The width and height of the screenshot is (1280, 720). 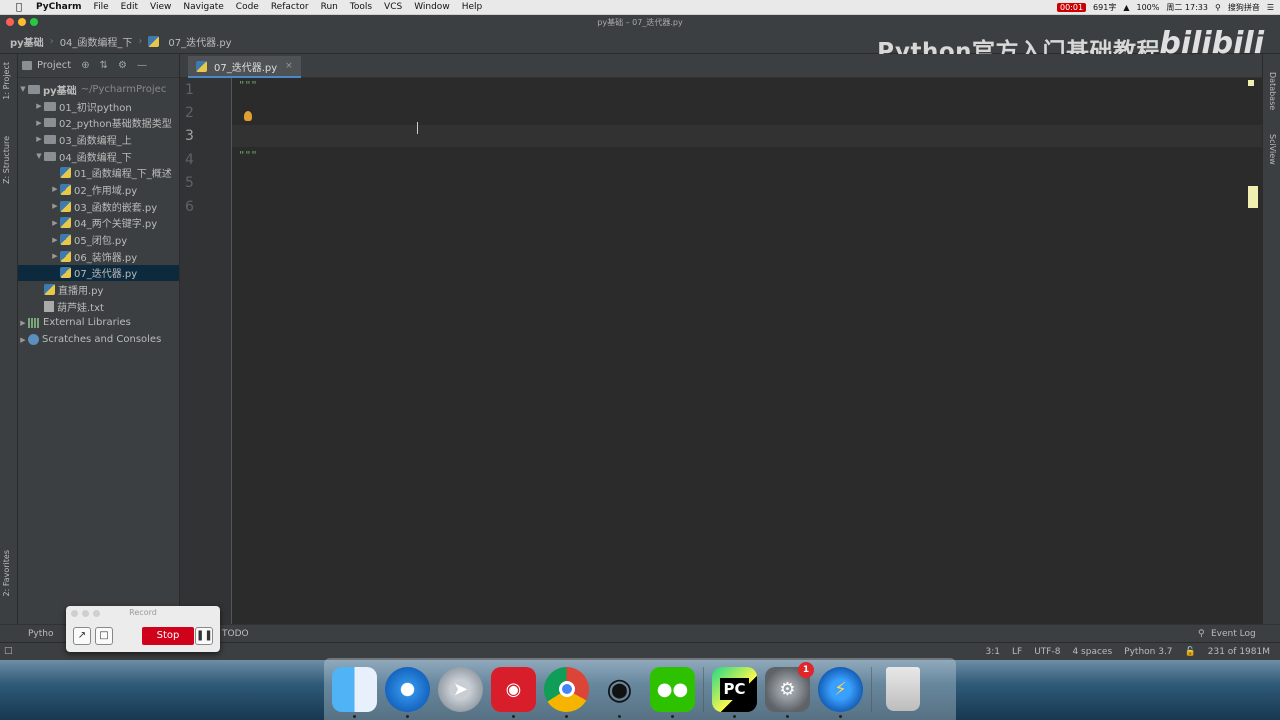 What do you see at coordinates (54, 65) in the screenshot?
I see `project-view-selector: Project` at bounding box center [54, 65].